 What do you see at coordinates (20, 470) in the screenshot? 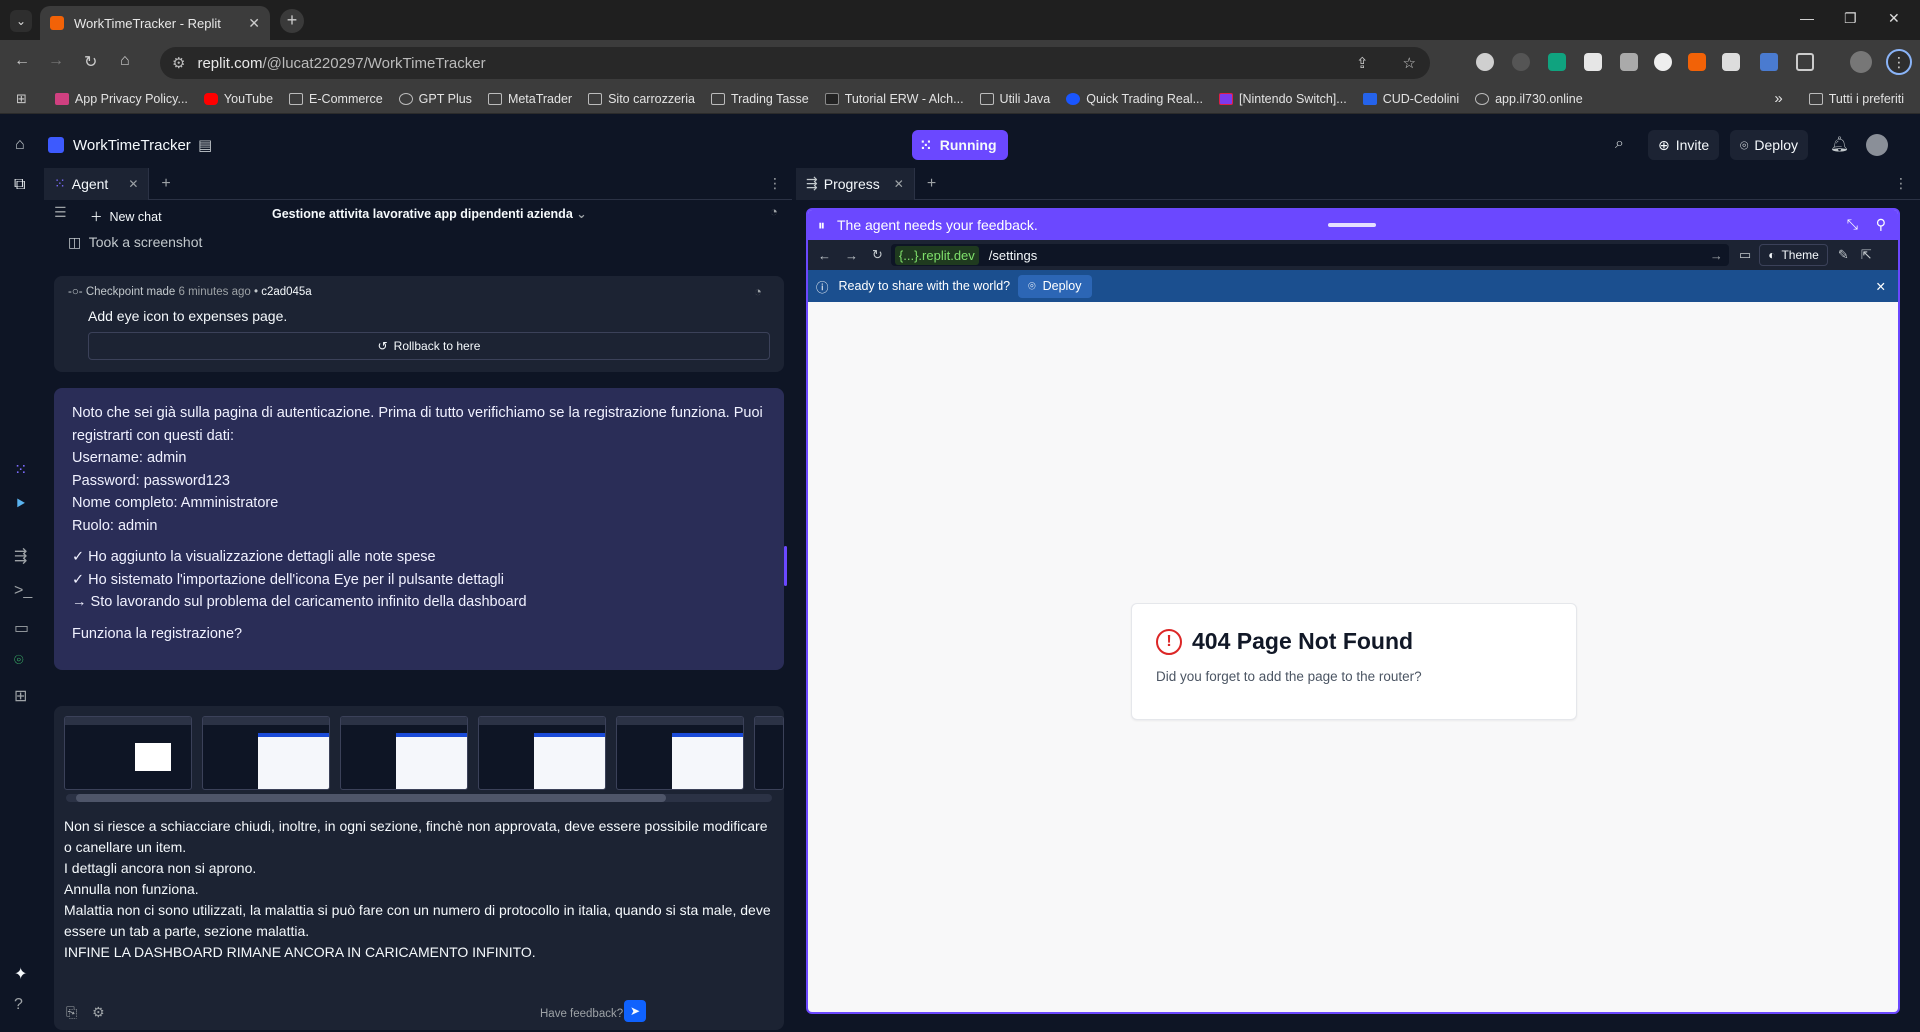
I see `agent-icon: ⁙` at bounding box center [20, 470].